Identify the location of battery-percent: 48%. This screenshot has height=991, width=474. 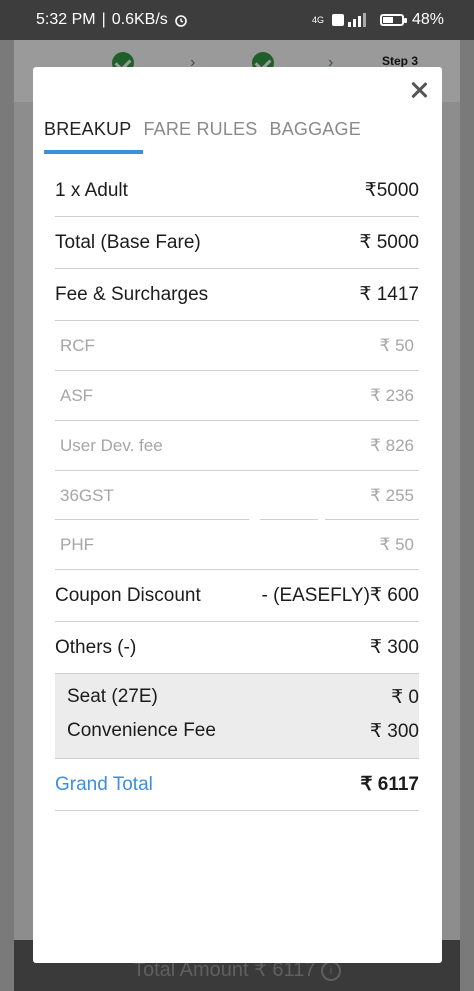
(427, 19).